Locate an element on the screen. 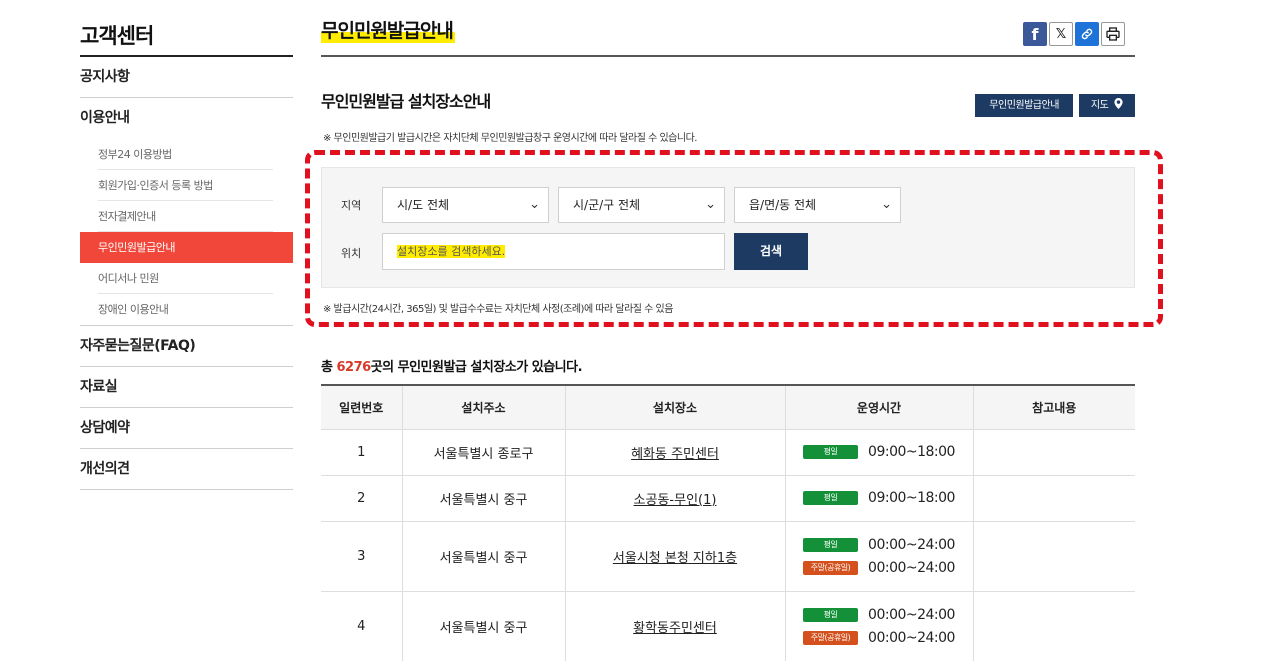  sidebar-subitem-label: 전자결제안내 is located at coordinates (185, 216).